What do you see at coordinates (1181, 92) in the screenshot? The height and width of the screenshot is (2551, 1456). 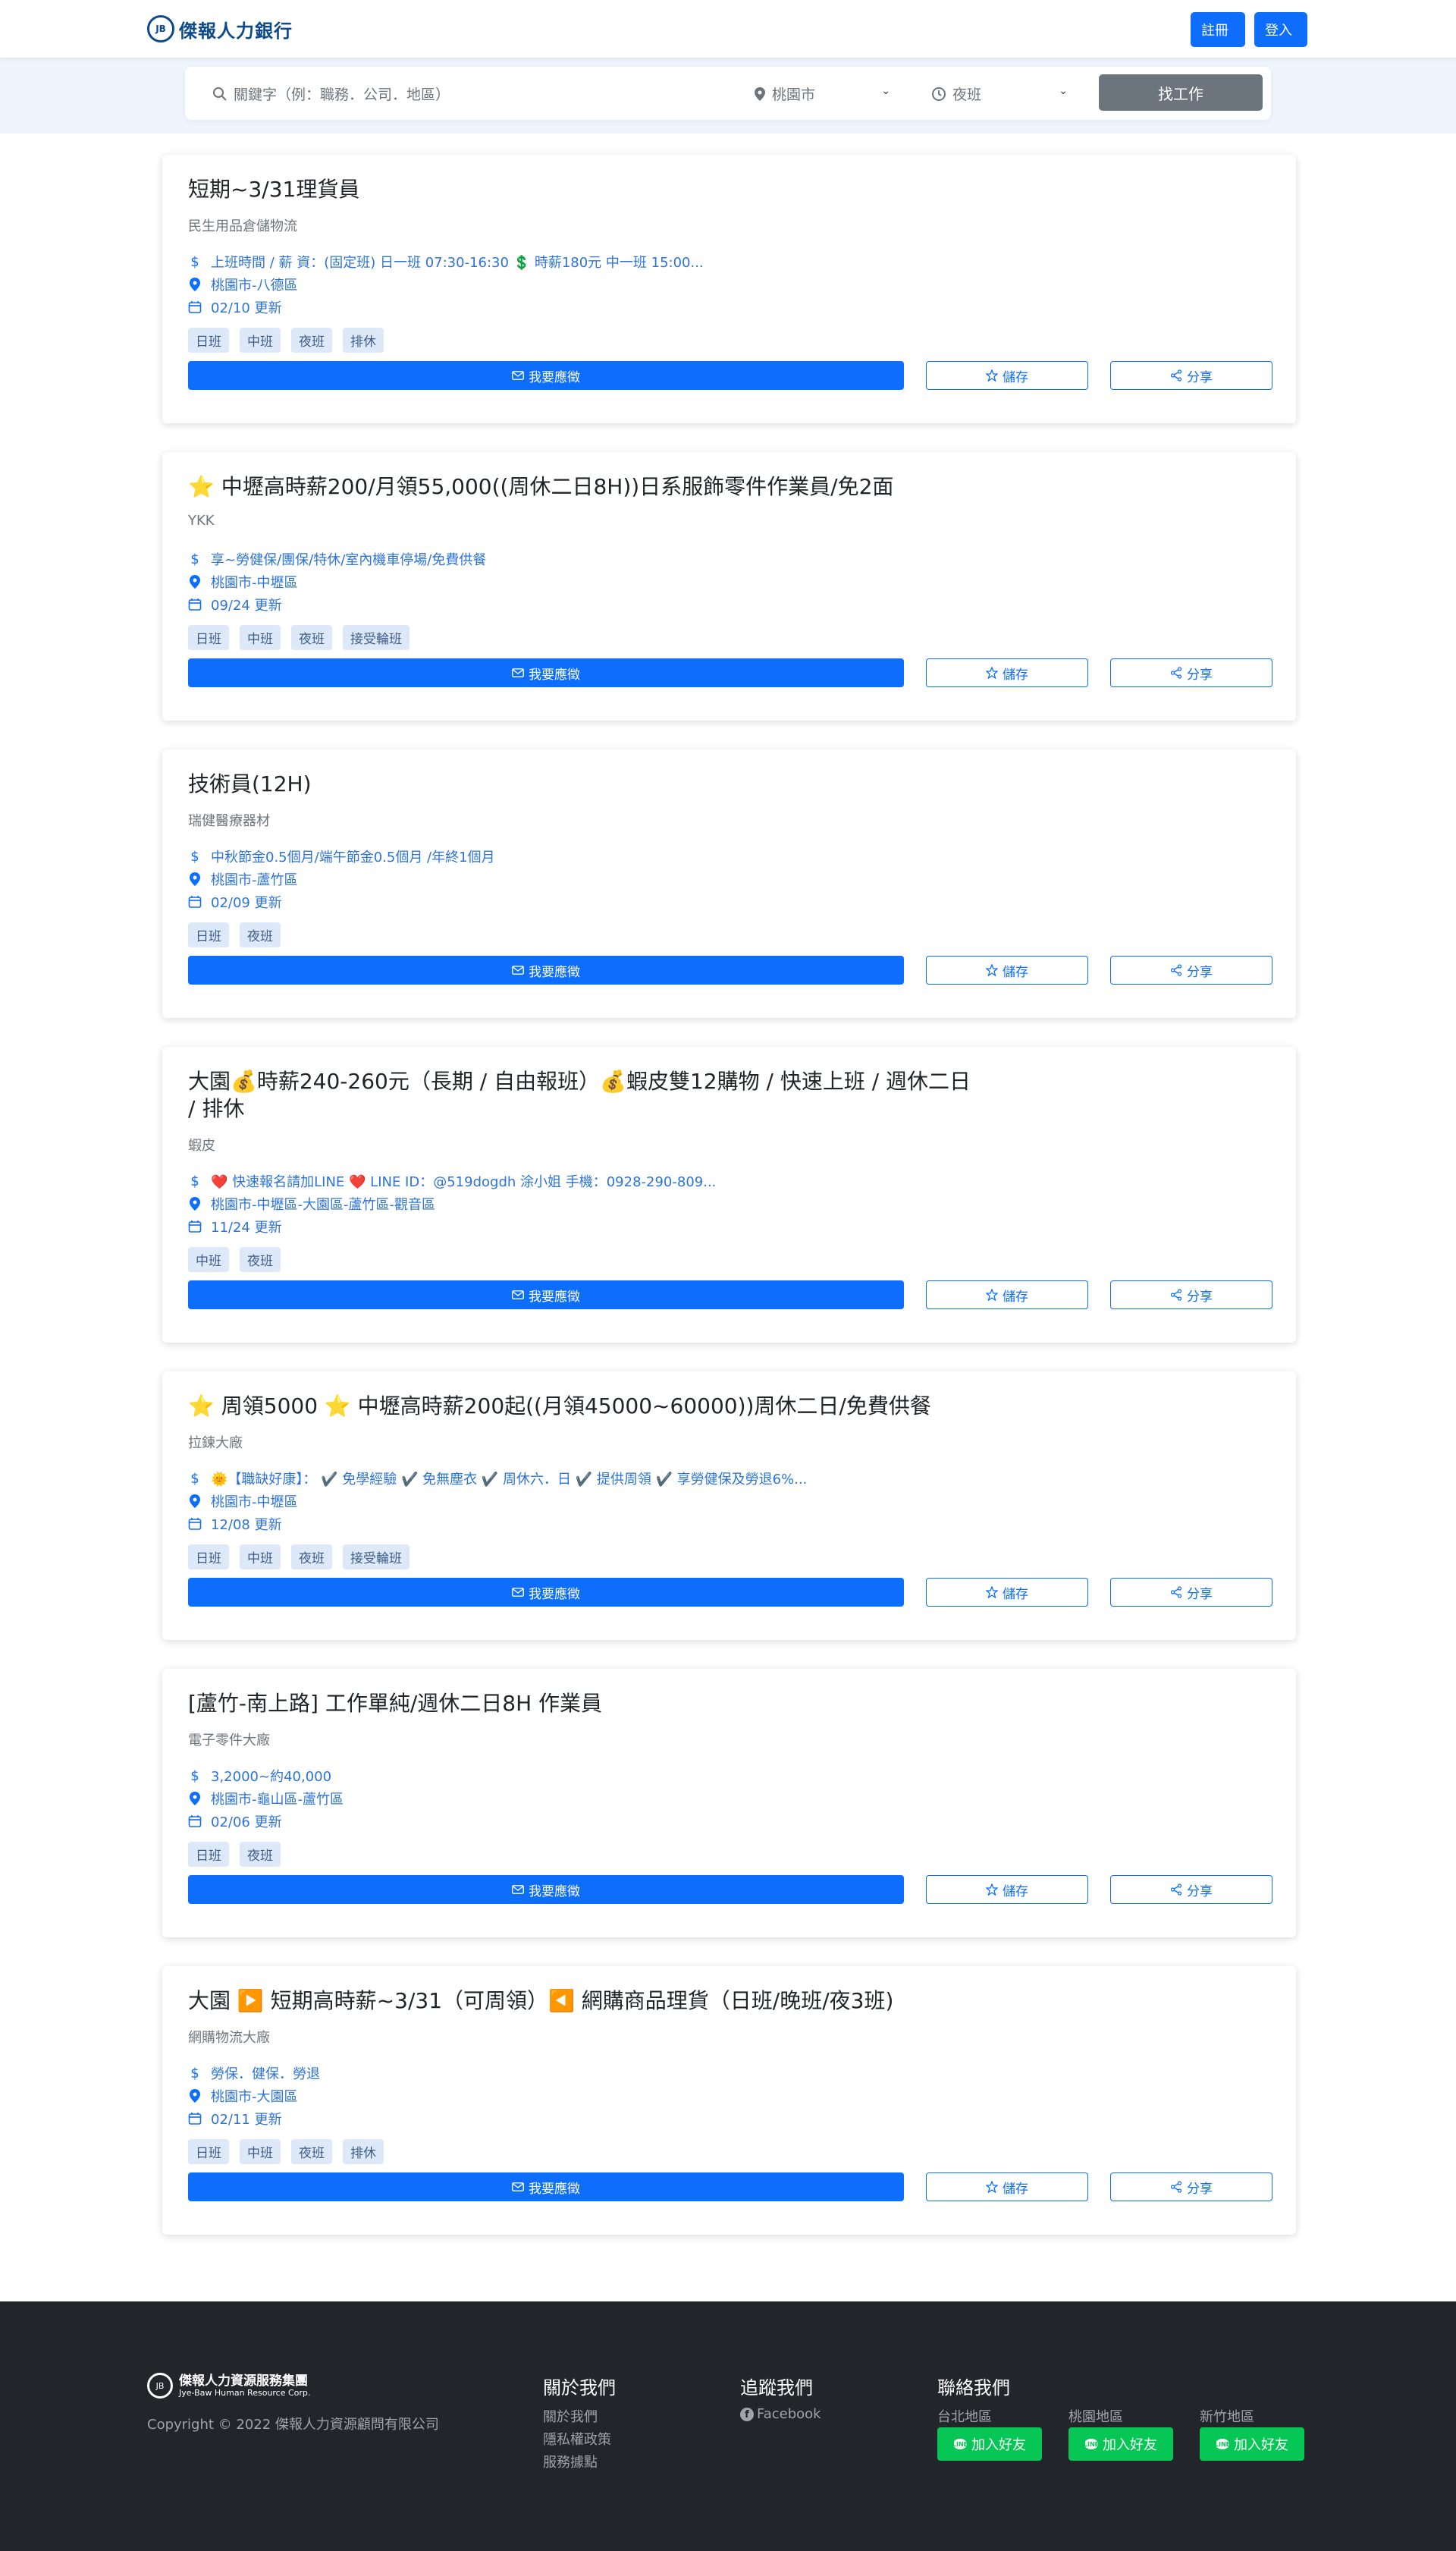 I see `find-job-button: 找工作` at bounding box center [1181, 92].